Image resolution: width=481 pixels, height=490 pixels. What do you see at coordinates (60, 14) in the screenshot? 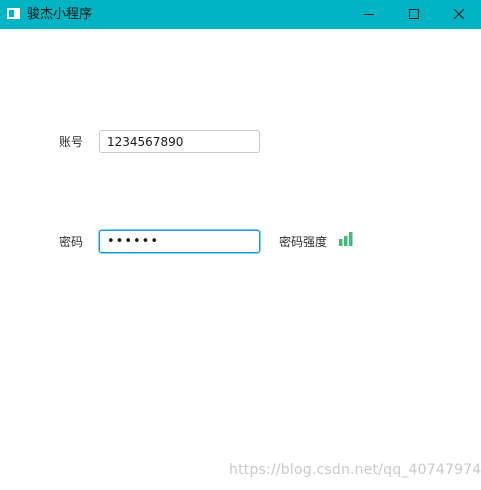
I see `window-title: 骏杰小程序` at bounding box center [60, 14].